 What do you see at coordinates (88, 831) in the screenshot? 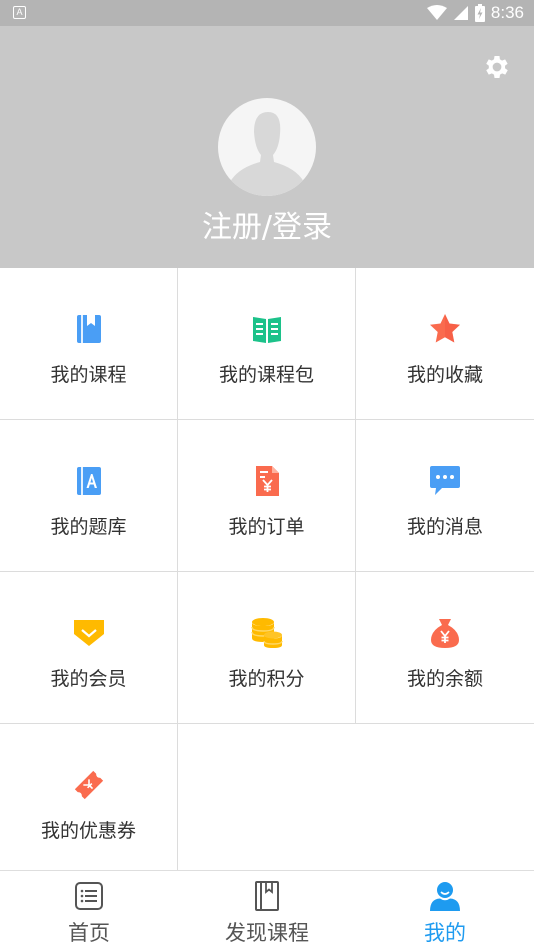
I see `grid-item-label: 我的优惠券` at bounding box center [88, 831].